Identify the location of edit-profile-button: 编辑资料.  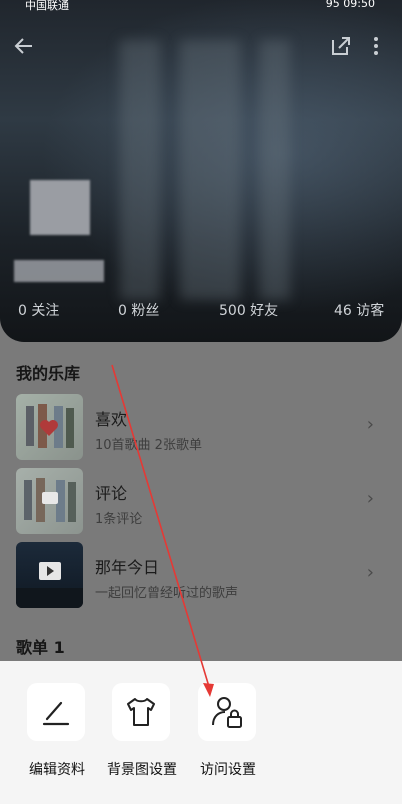
(57, 733).